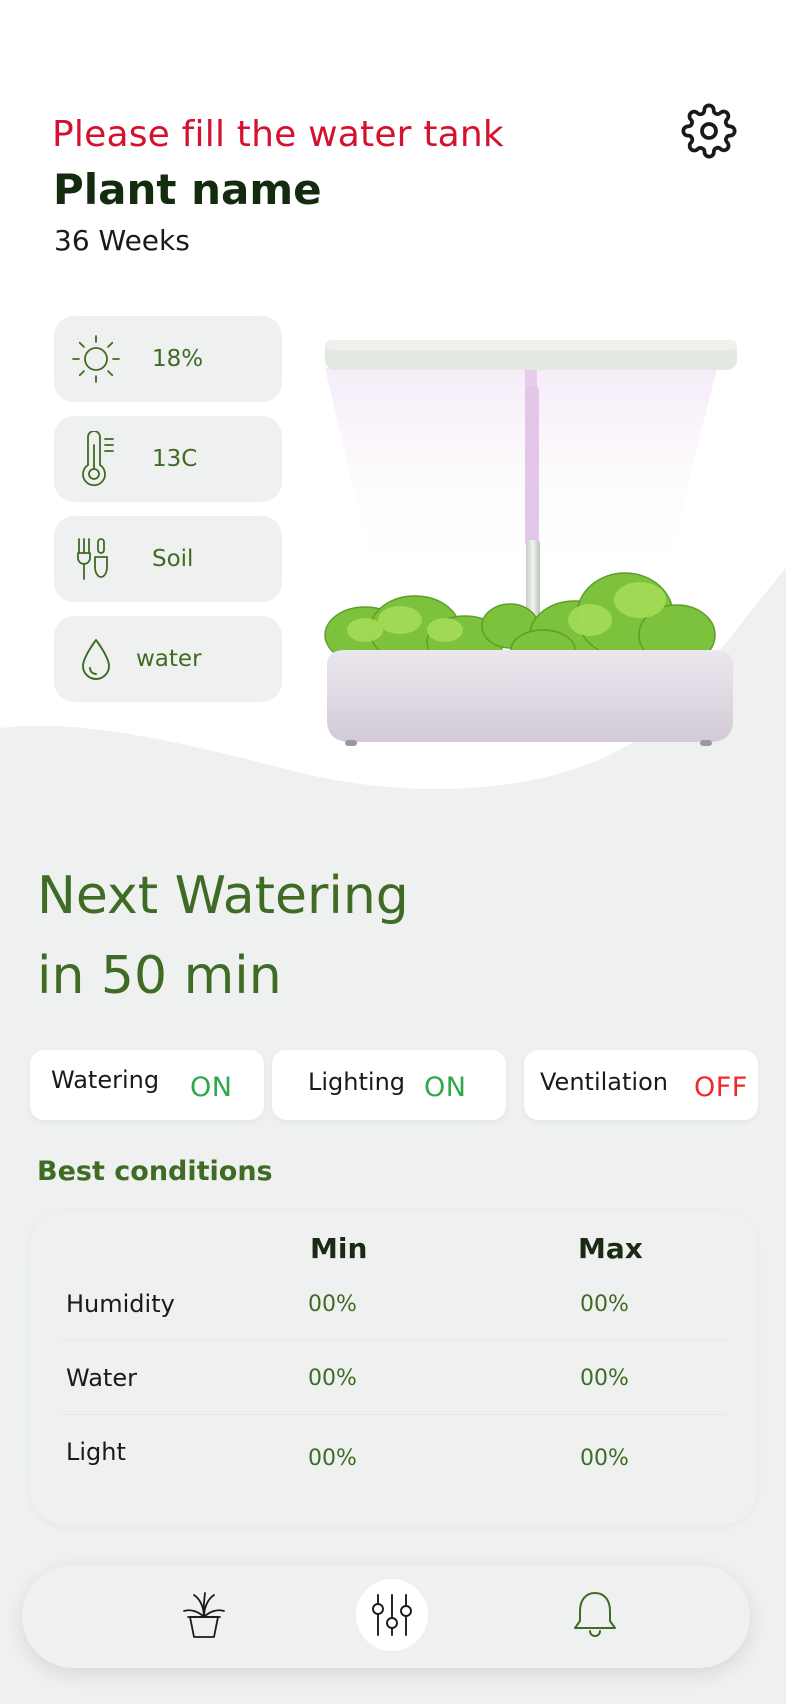  What do you see at coordinates (187, 189) in the screenshot?
I see `plant-name: Plant name` at bounding box center [187, 189].